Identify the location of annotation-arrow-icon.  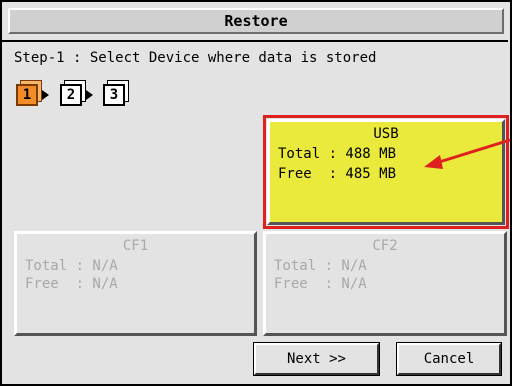
(467, 153).